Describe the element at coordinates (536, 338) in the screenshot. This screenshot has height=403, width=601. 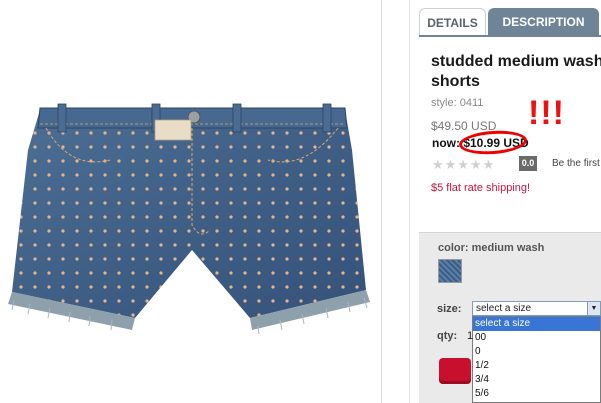
I see `size-option: 00` at that location.